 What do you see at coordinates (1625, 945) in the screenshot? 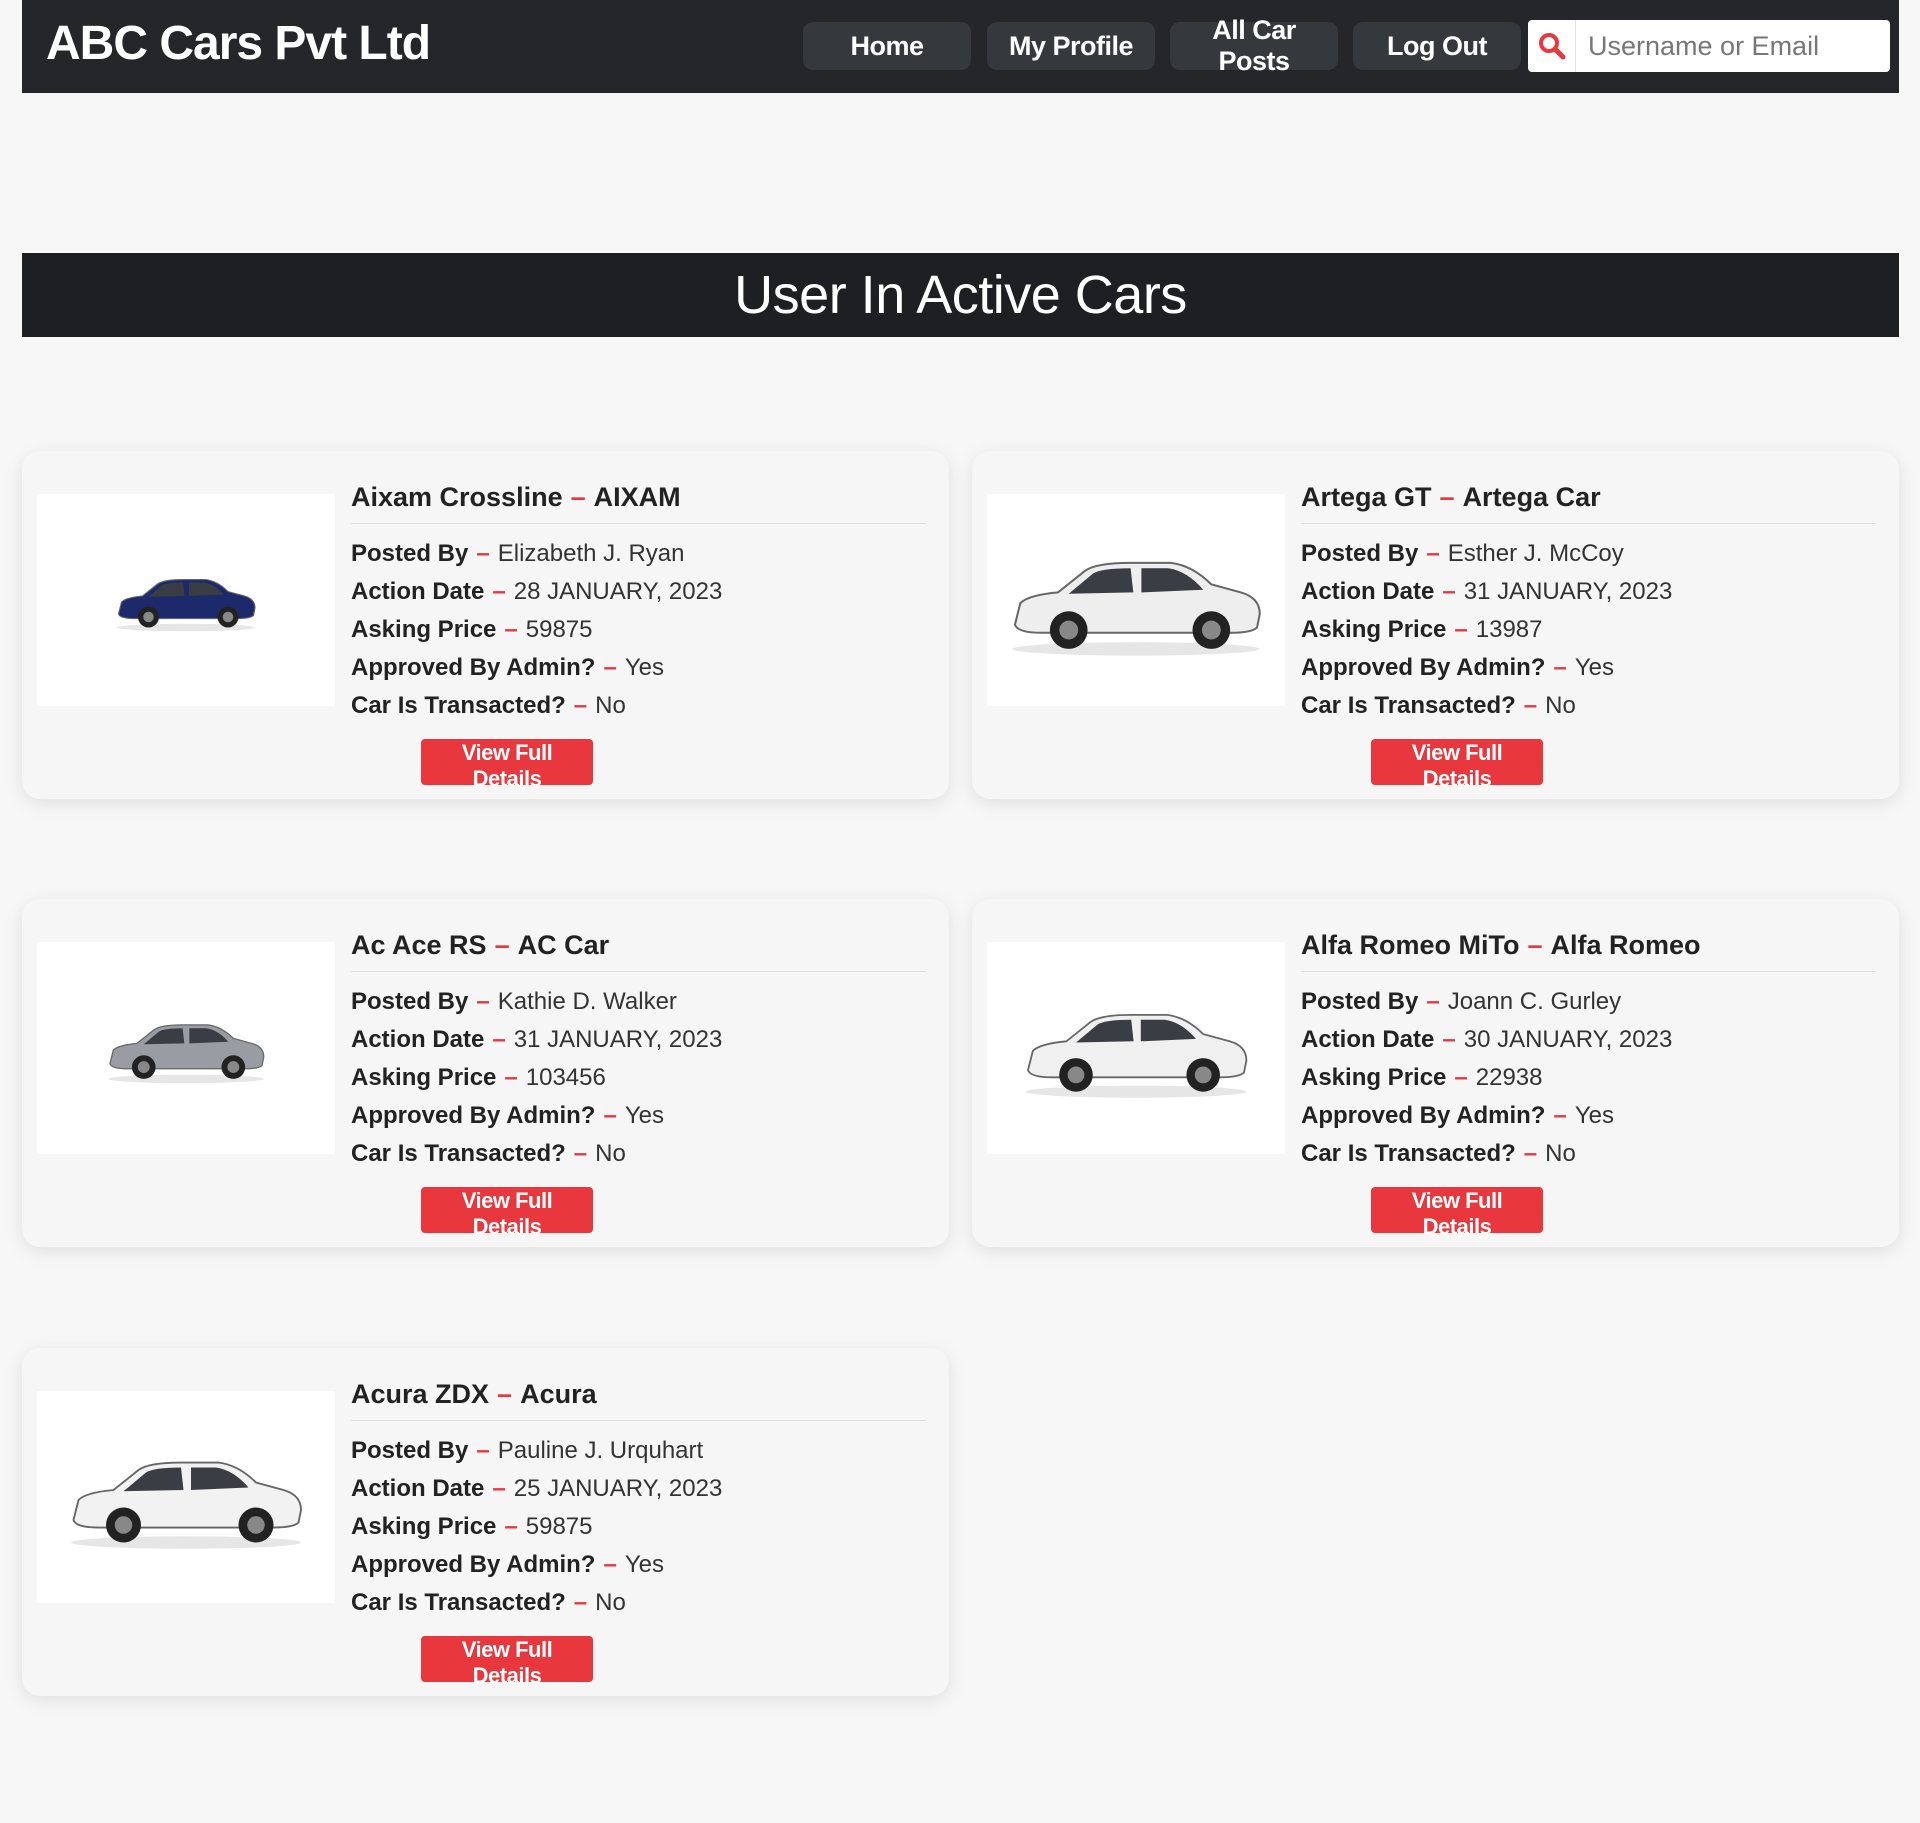
I see `car-make: Alfa Romeo` at bounding box center [1625, 945].